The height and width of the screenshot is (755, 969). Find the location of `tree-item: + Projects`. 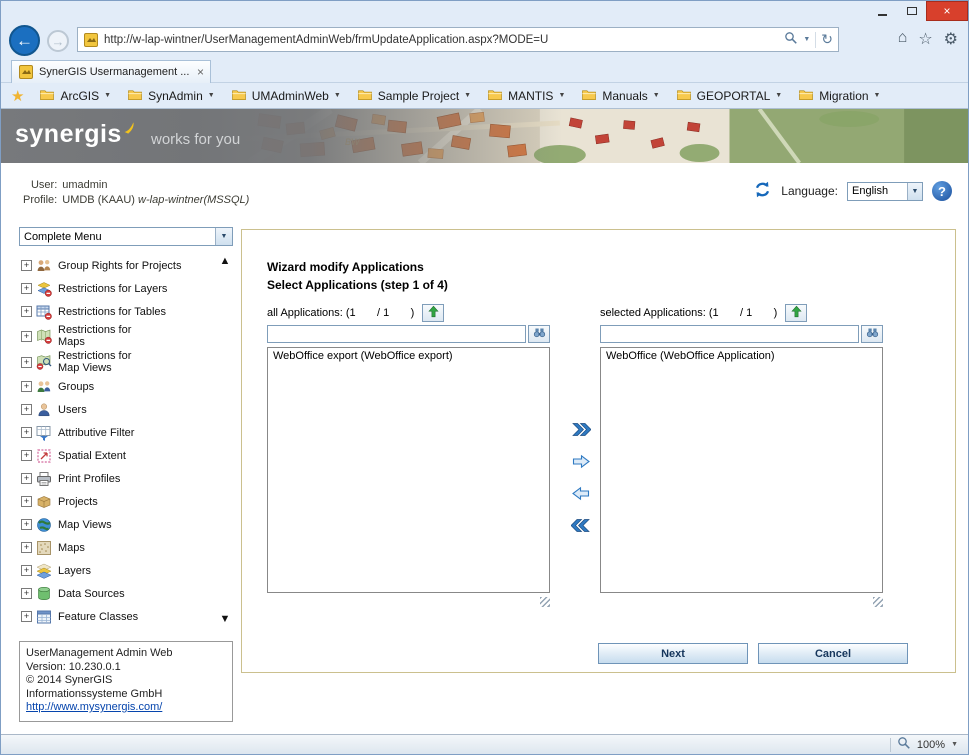

tree-item: + Projects is located at coordinates (117, 501).